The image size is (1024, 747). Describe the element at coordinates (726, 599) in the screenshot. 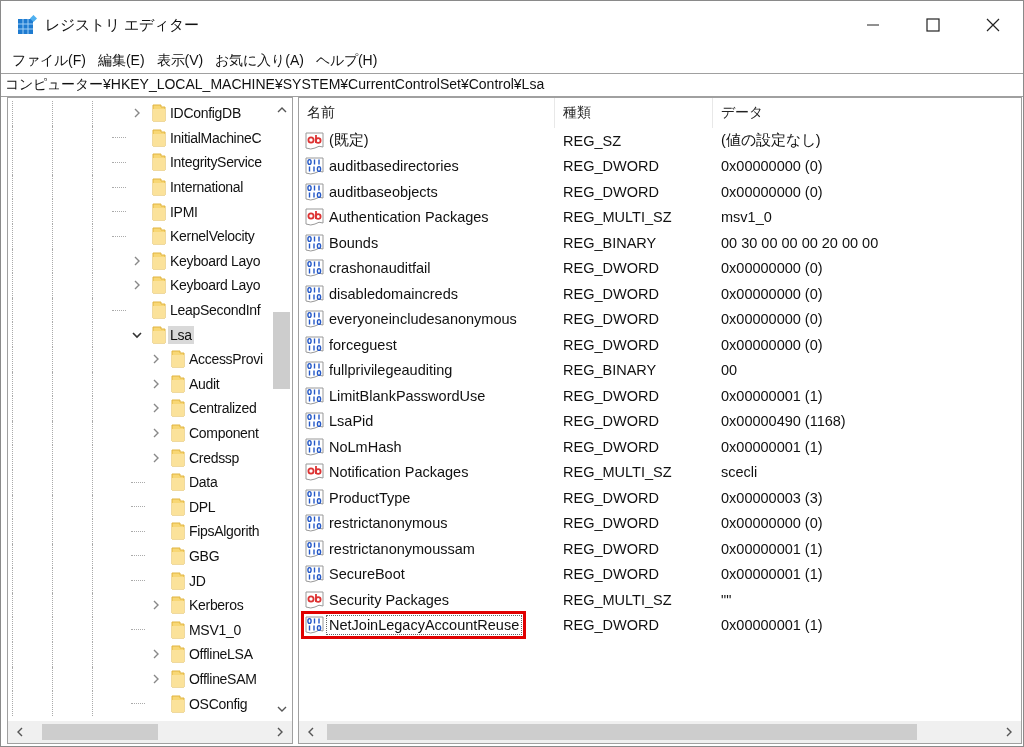

I see `value-data: ""` at that location.